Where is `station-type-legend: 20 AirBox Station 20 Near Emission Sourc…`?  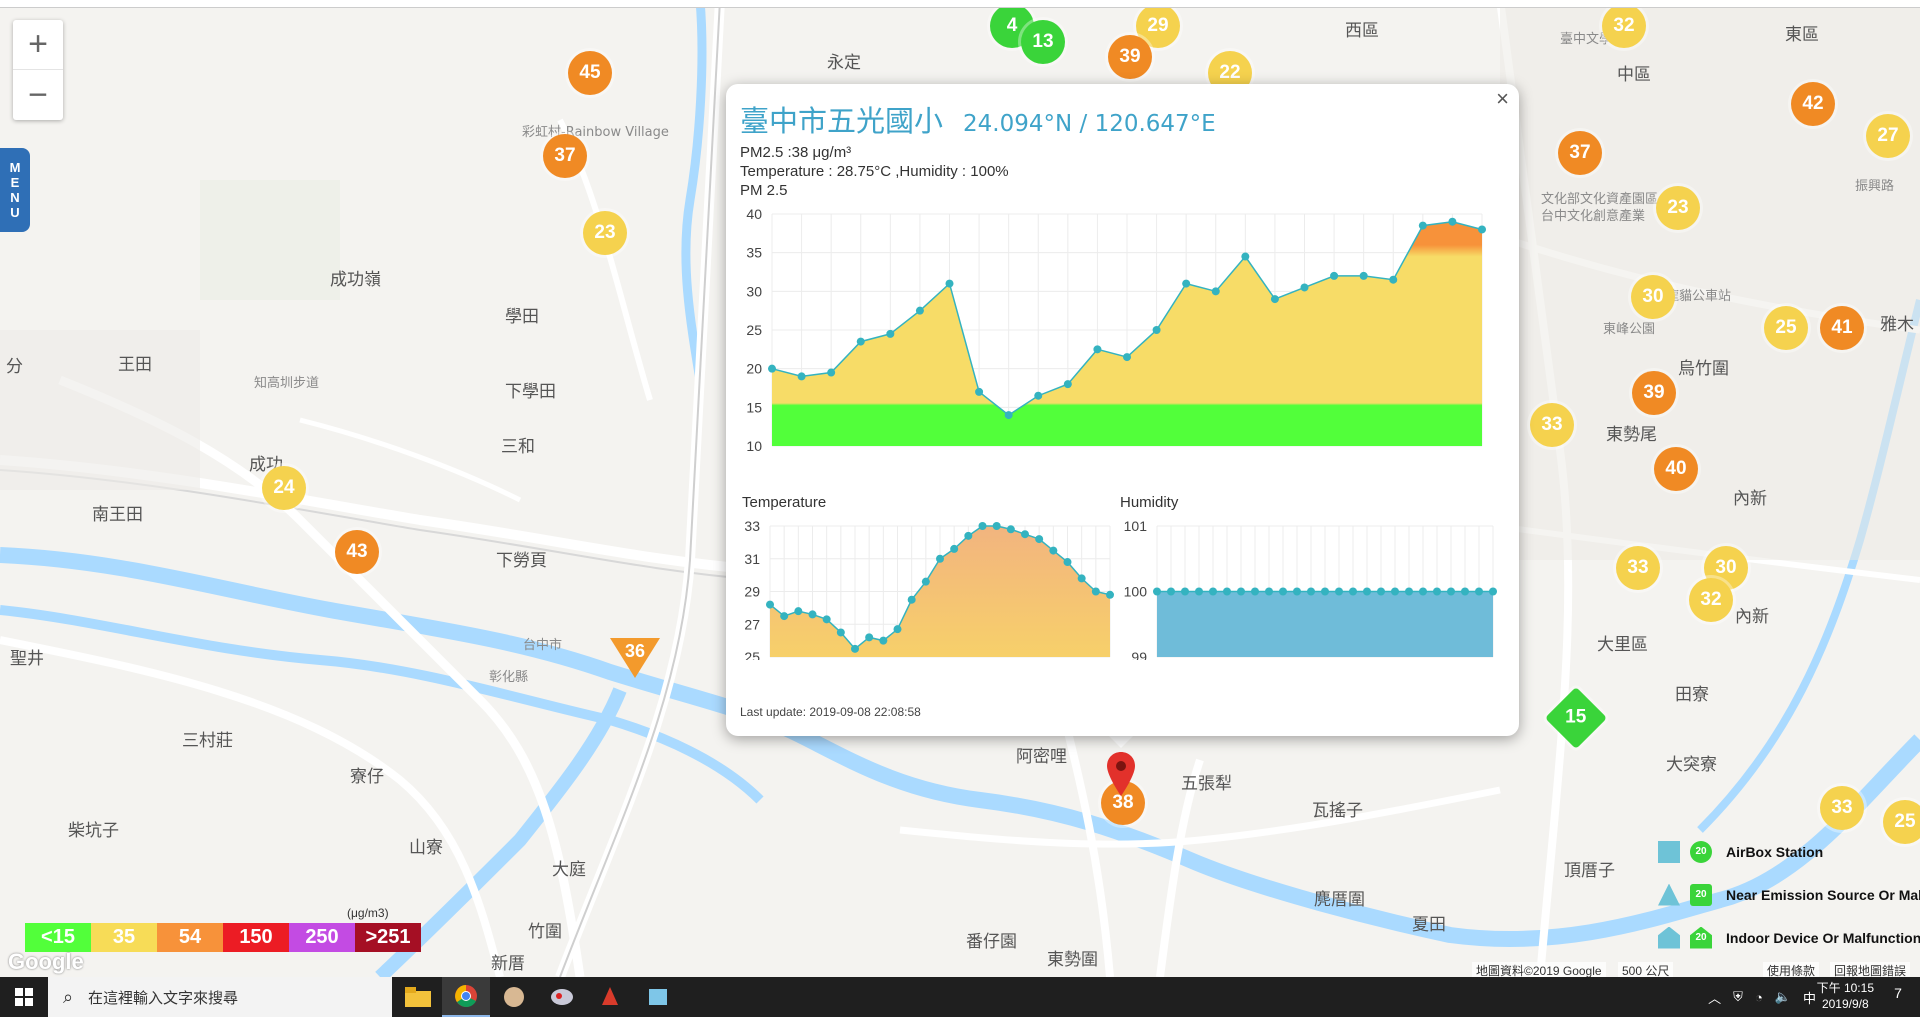
station-type-legend: 20 AirBox Station 20 Near Emission Sourc… is located at coordinates (1789, 894).